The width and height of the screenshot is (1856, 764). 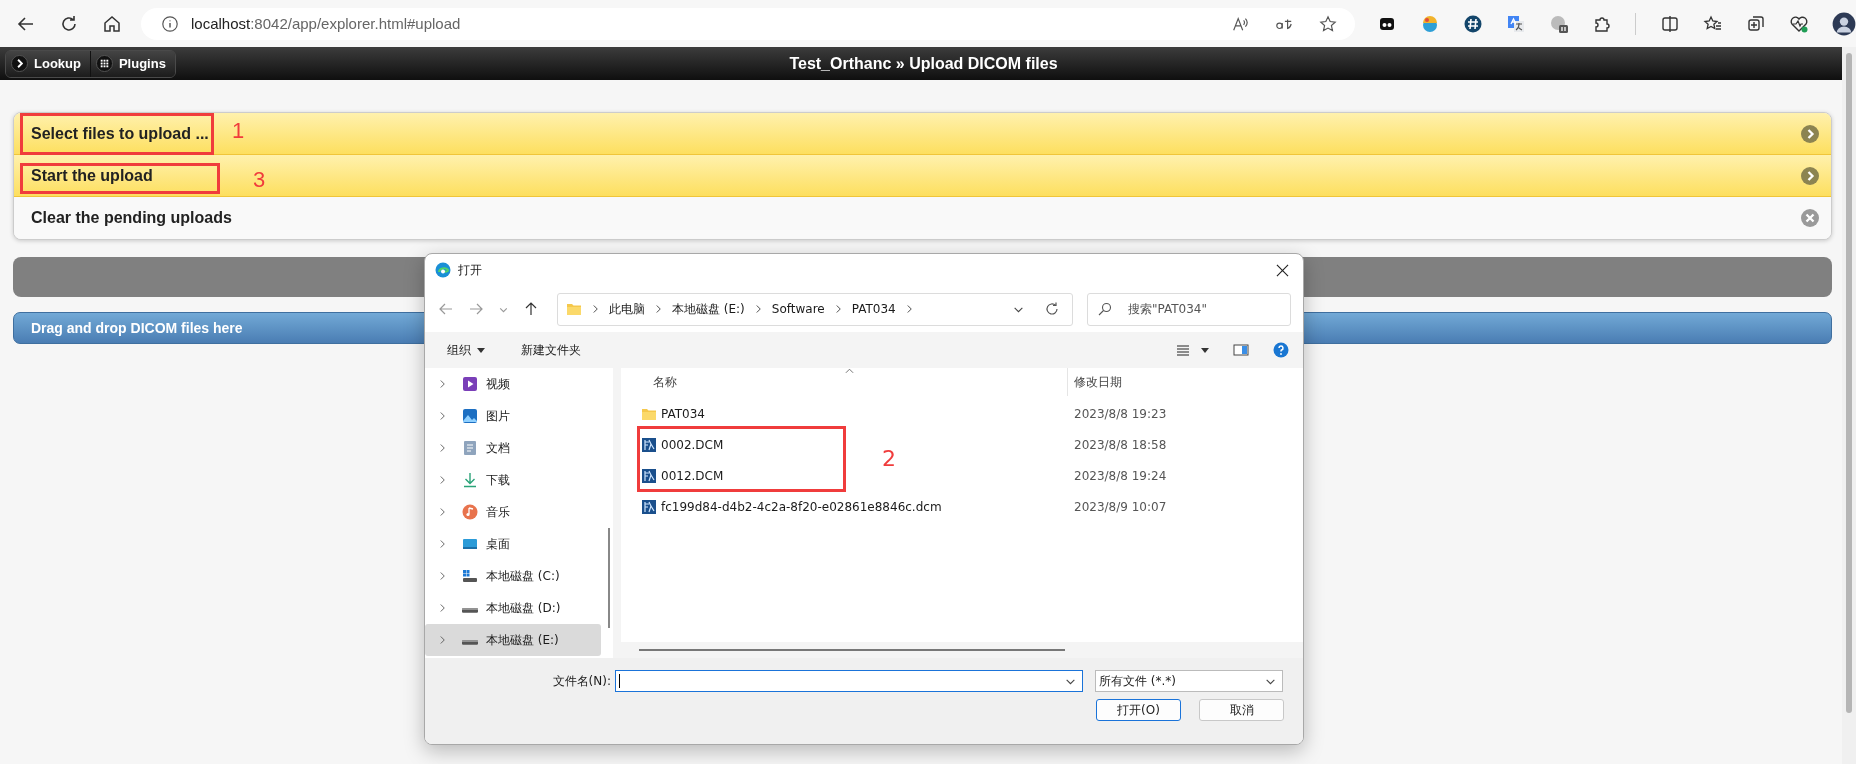 What do you see at coordinates (1120, 413) in the screenshot?
I see `file-date: 2023/8/8 19:23` at bounding box center [1120, 413].